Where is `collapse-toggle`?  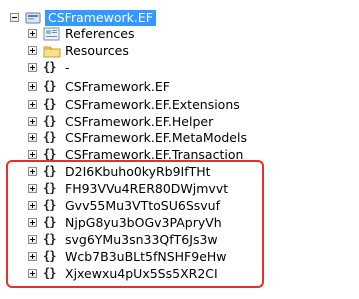
collapse-toggle is located at coordinates (14, 17).